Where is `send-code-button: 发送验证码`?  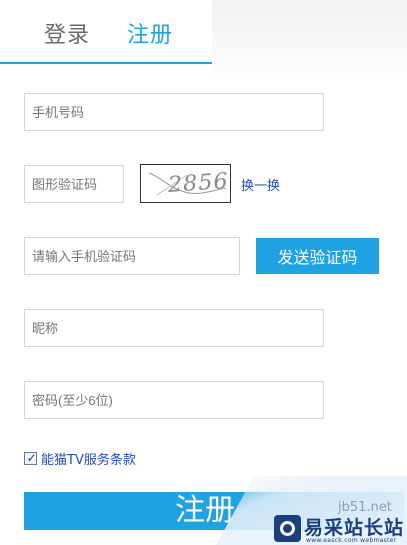 send-code-button: 发送验证码 is located at coordinates (317, 256).